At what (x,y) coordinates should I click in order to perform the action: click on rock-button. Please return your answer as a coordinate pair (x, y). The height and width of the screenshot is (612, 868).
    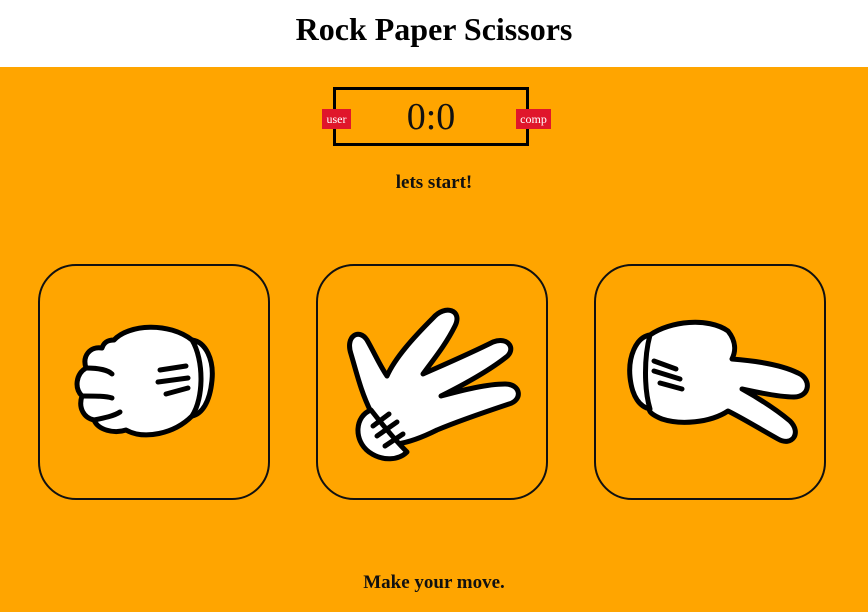
    Looking at the image, I should click on (154, 382).